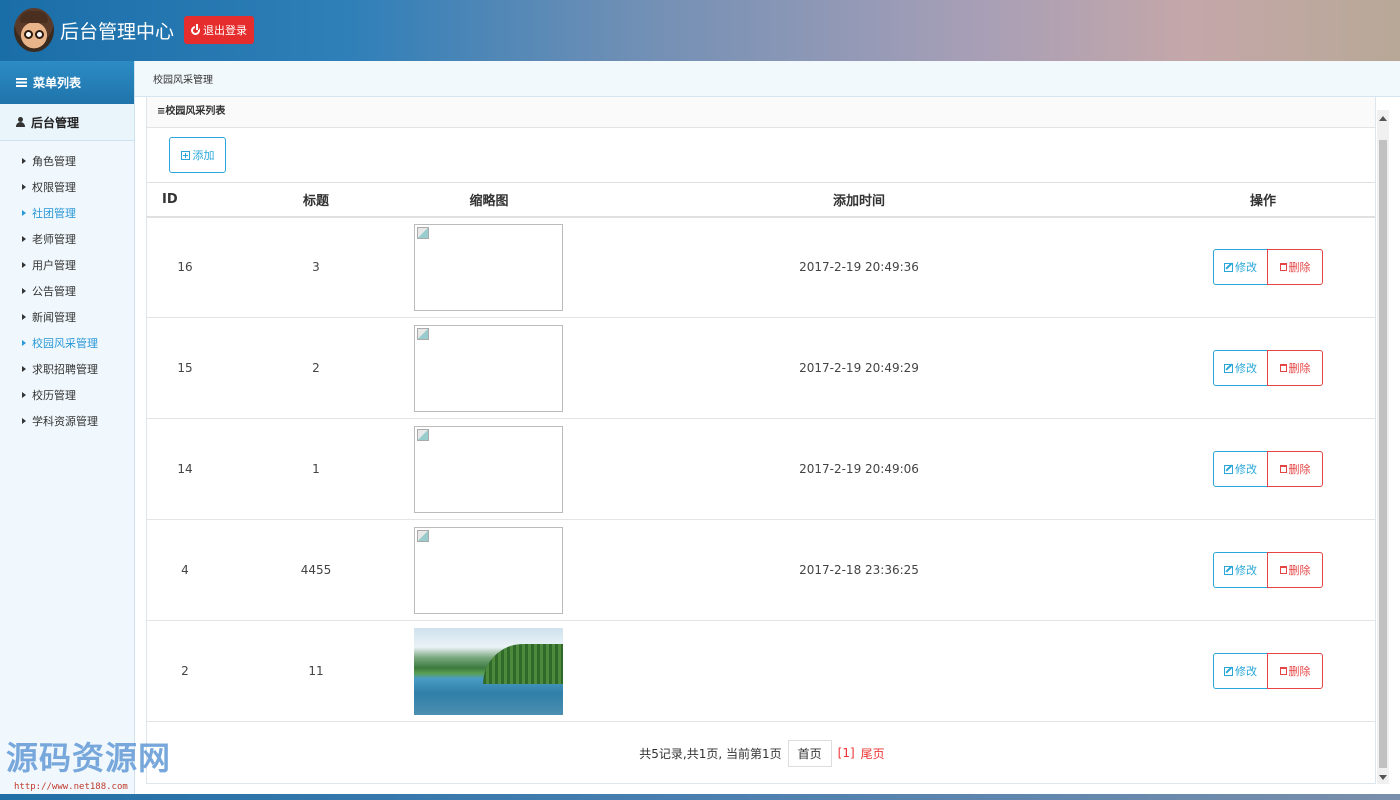 This screenshot has height=800, width=1400. Describe the element at coordinates (67, 213) in the screenshot. I see `sidebar-item: 社团管理` at that location.